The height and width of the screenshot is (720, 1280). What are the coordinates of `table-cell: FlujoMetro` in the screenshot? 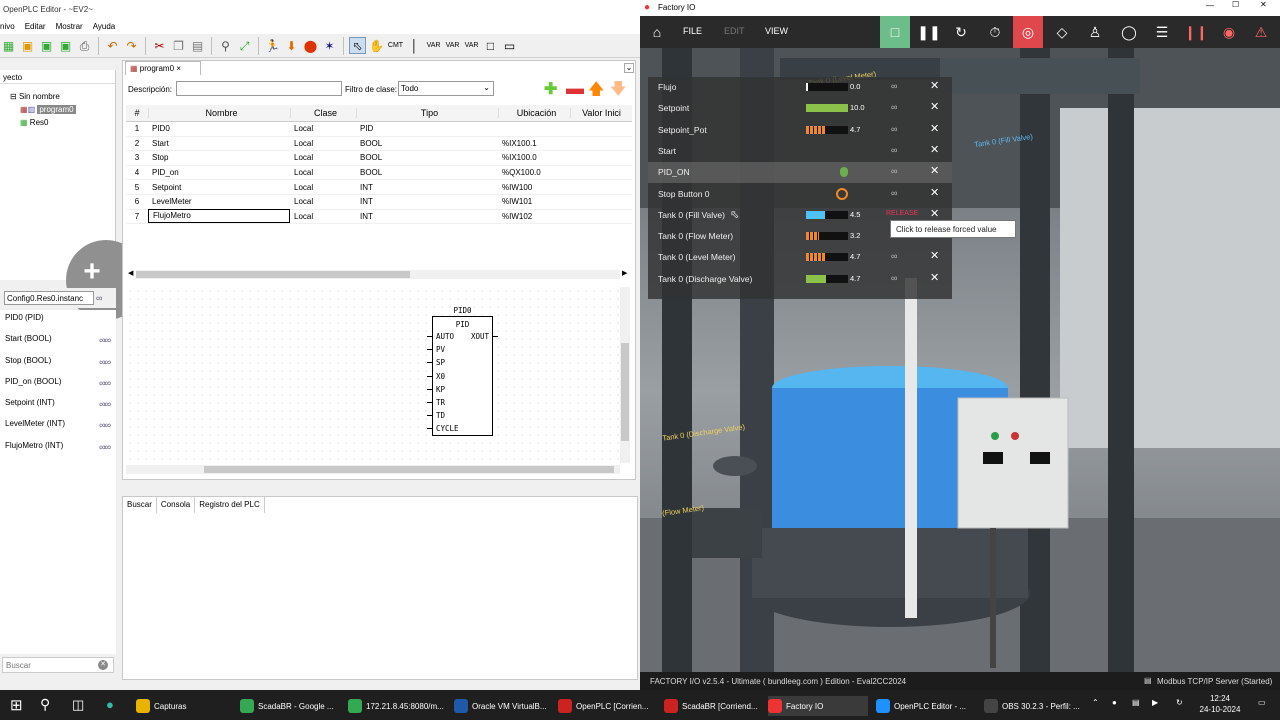 It's located at (219, 216).